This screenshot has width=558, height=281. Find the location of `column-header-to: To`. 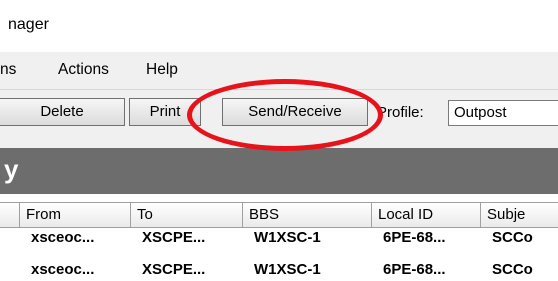

column-header-to: To is located at coordinates (186, 215).